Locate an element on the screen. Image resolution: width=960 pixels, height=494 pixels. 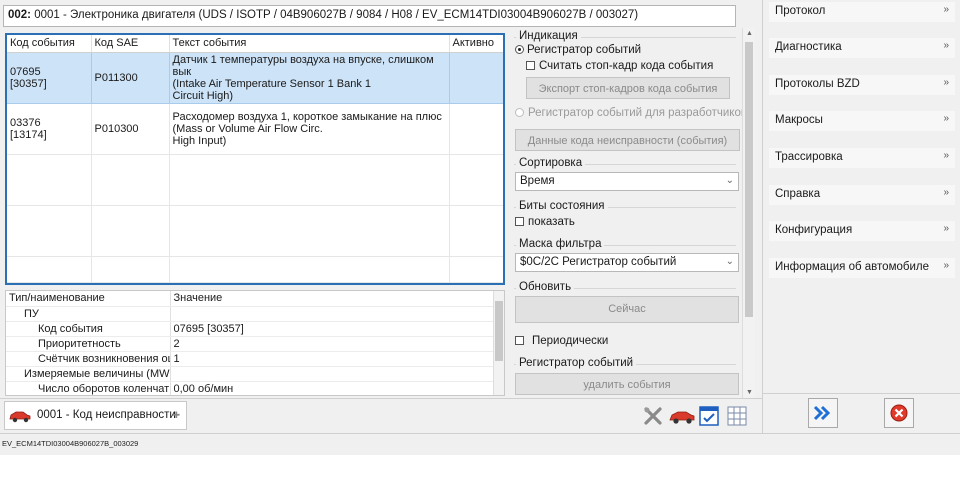
side-item-diagnostics: Диагностика » is located at coordinates (862, 48).